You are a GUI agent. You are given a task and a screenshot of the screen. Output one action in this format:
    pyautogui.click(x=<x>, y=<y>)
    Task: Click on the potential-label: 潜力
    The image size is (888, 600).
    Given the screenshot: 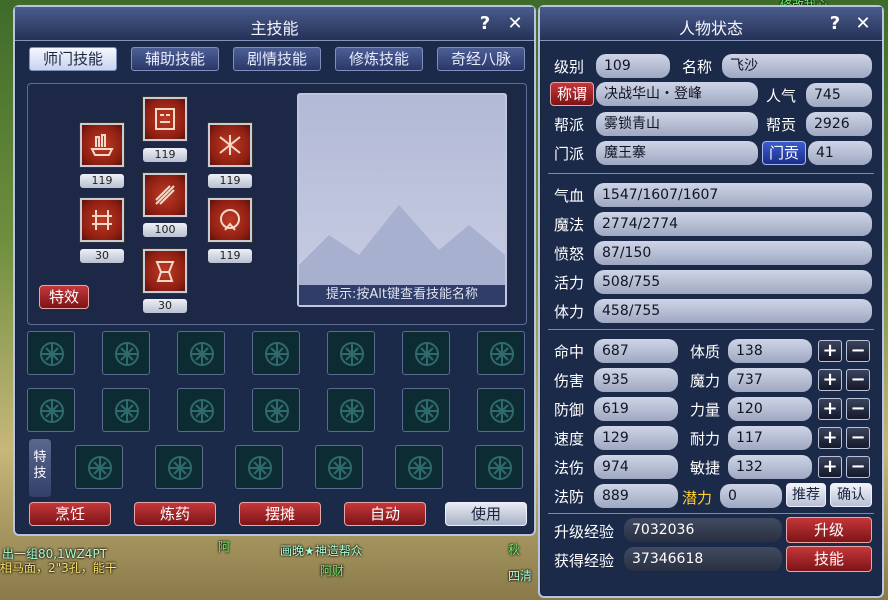 What is the action you would take?
    pyautogui.click(x=697, y=498)
    